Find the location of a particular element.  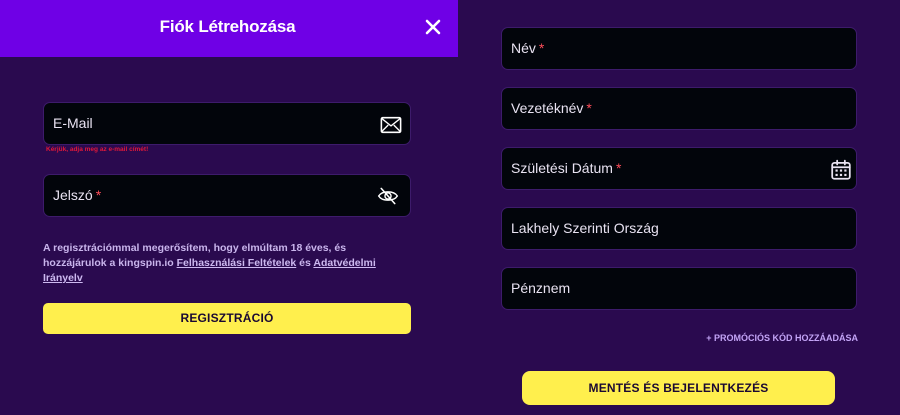

country-label: Lakhely Szerinti Ország is located at coordinates (585, 228).